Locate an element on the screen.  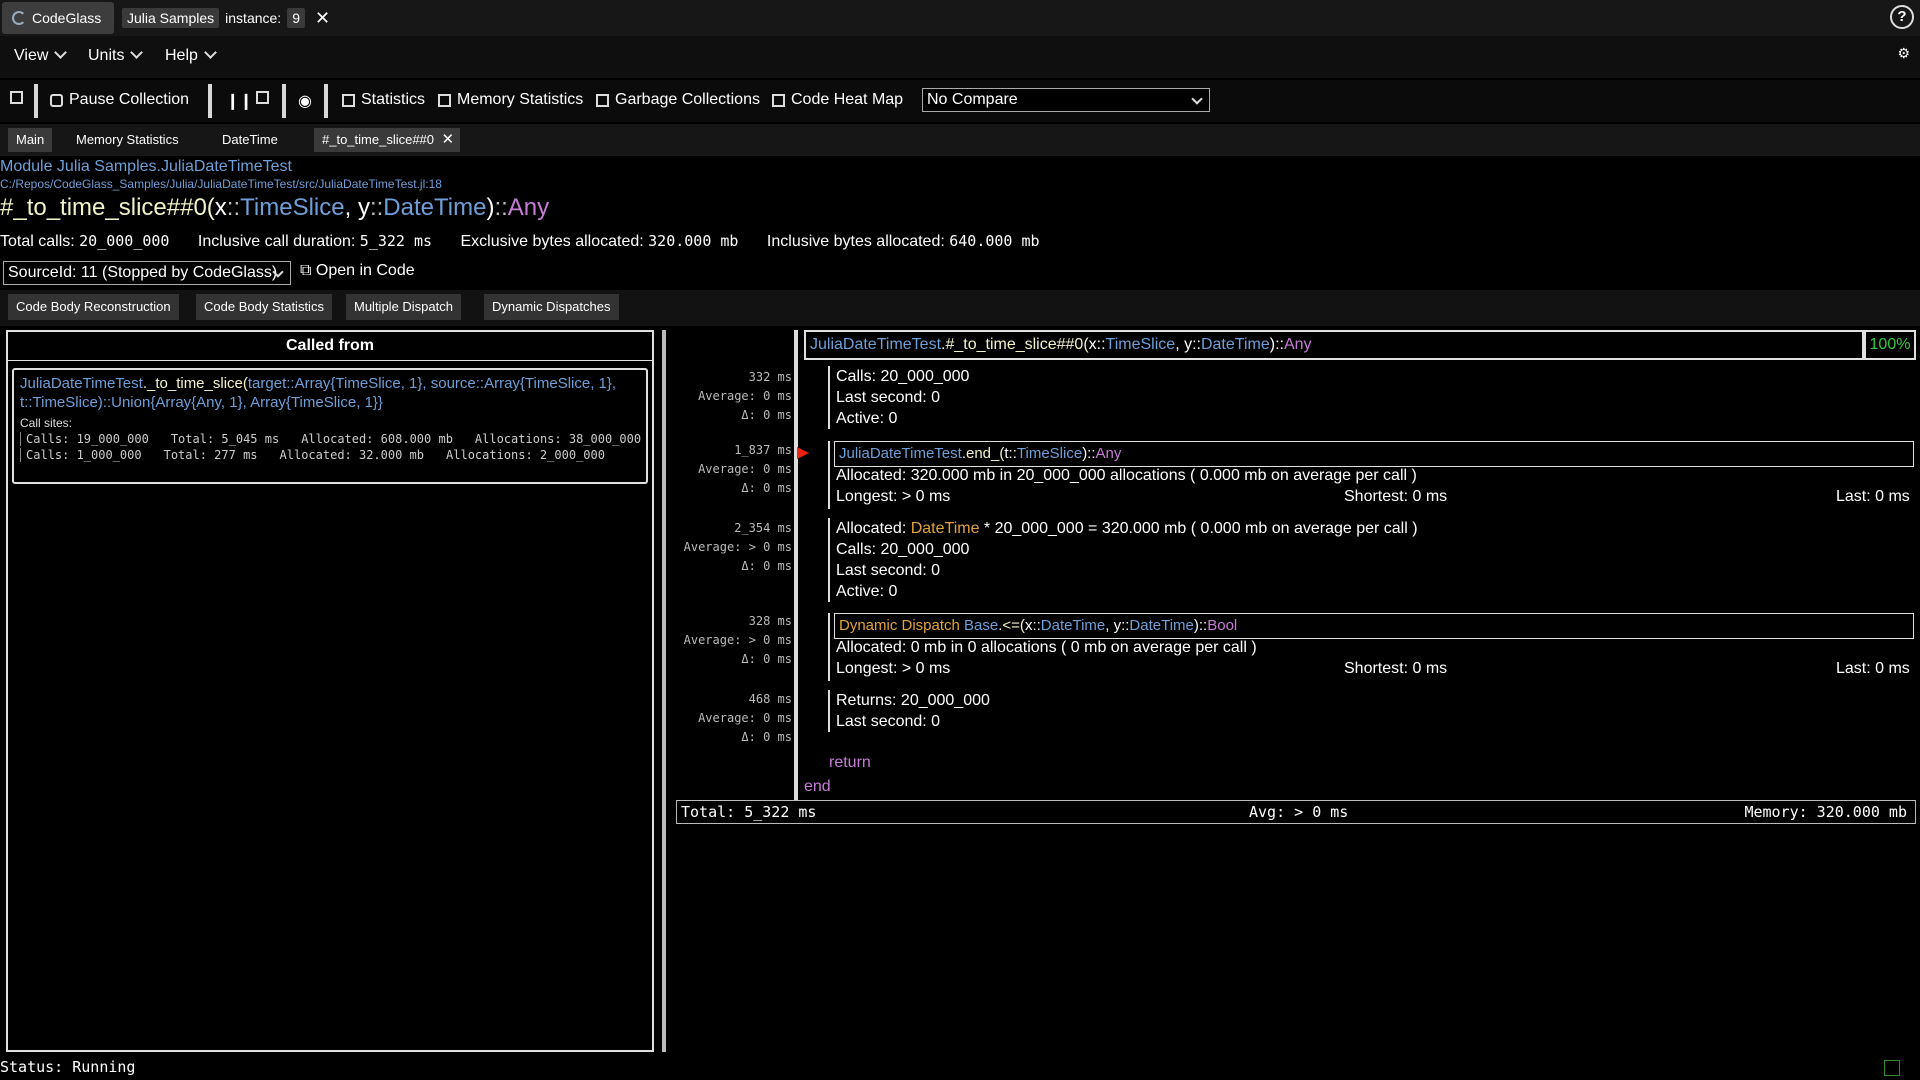
gutter-average: Average: > 0 ms is located at coordinates (737, 640).